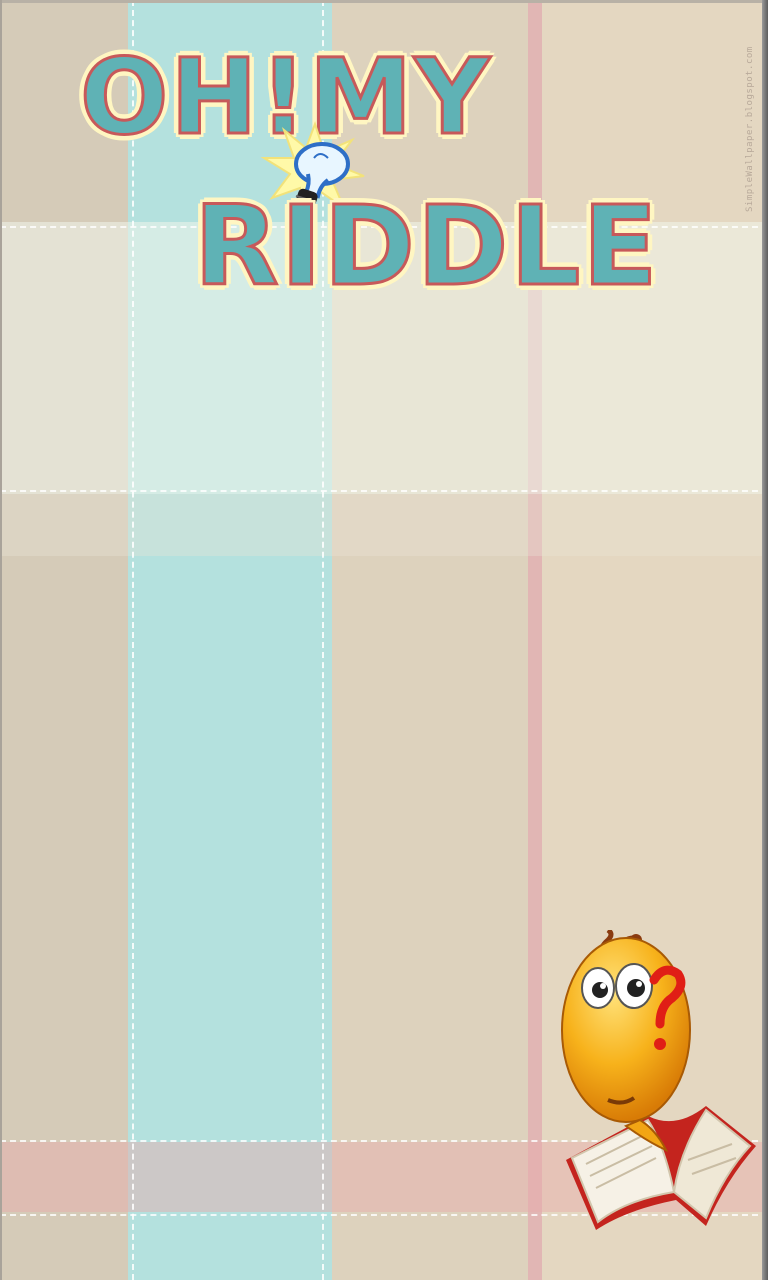  I want to click on thinking-mascot-icon, so click(658, 1080).